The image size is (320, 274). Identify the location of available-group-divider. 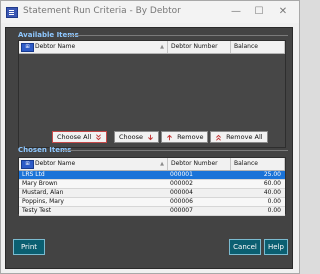
(178, 35).